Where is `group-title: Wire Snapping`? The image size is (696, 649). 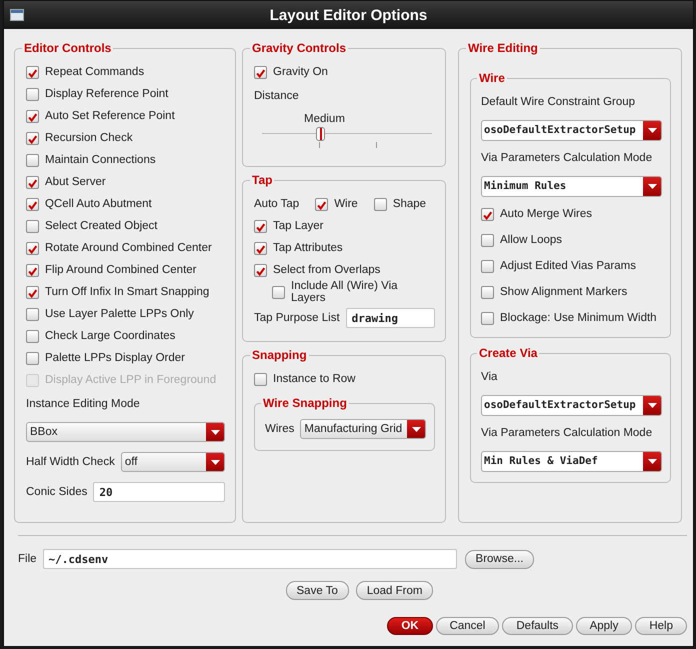
group-title: Wire Snapping is located at coordinates (305, 403).